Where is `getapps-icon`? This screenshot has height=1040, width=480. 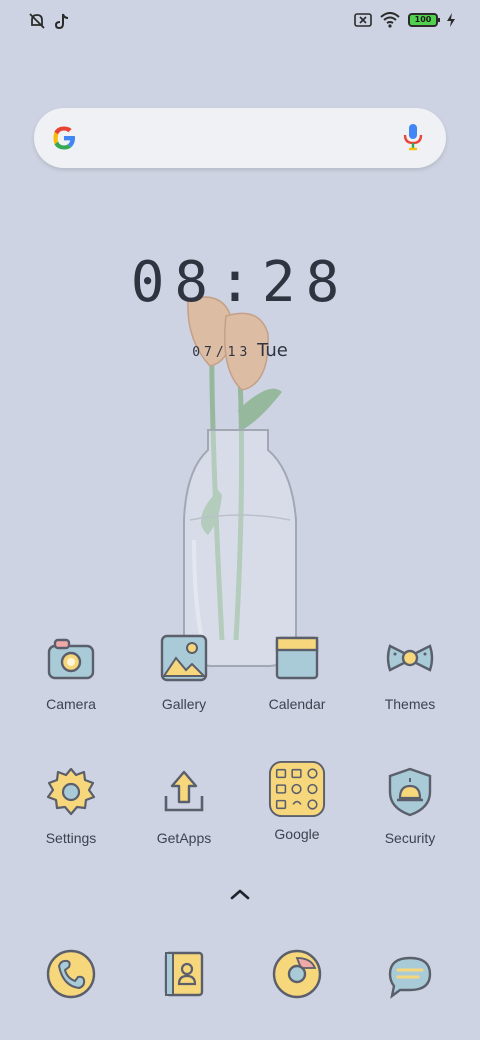
getapps-icon is located at coordinates (184, 791).